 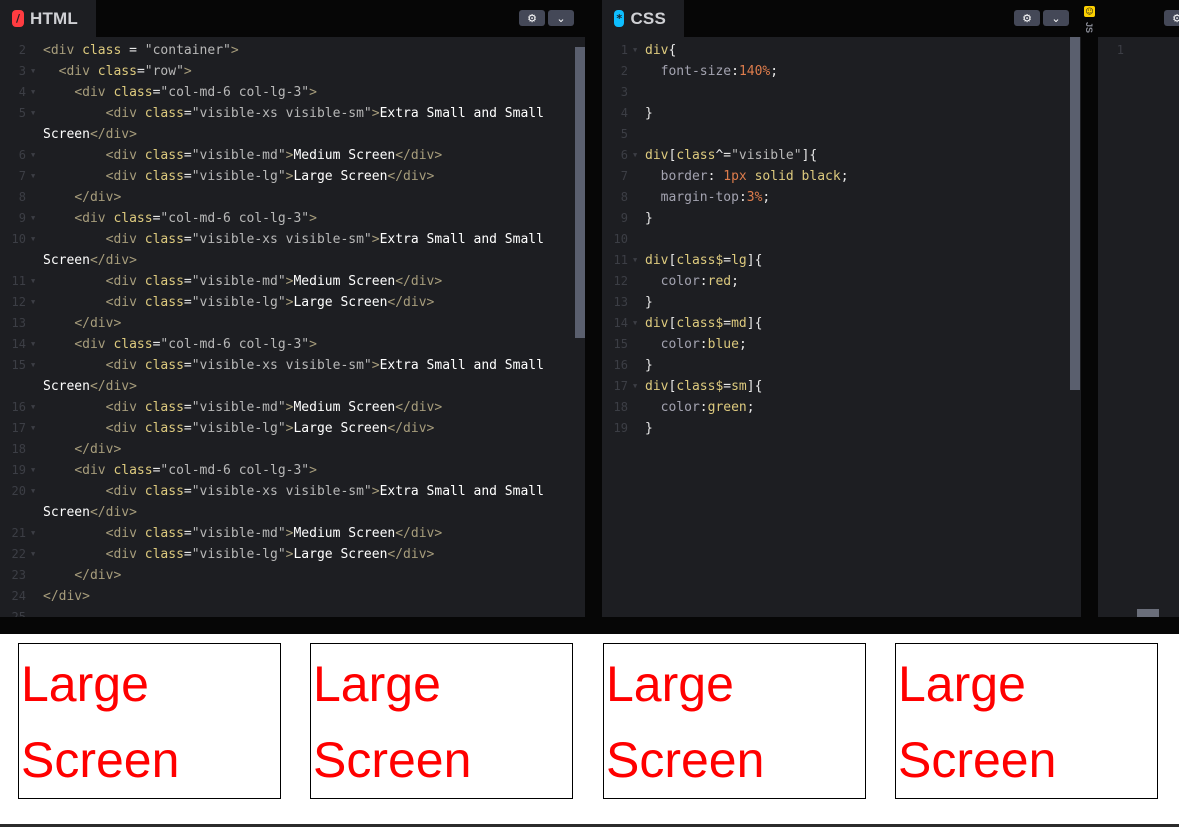 I want to click on html-tab: / HTML, so click(x=48, y=18).